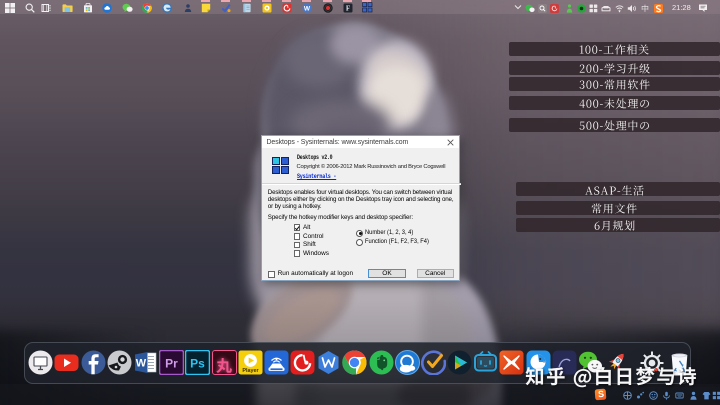  What do you see at coordinates (171, 364) in the screenshot?
I see `svg-text: Pr` at bounding box center [171, 364].